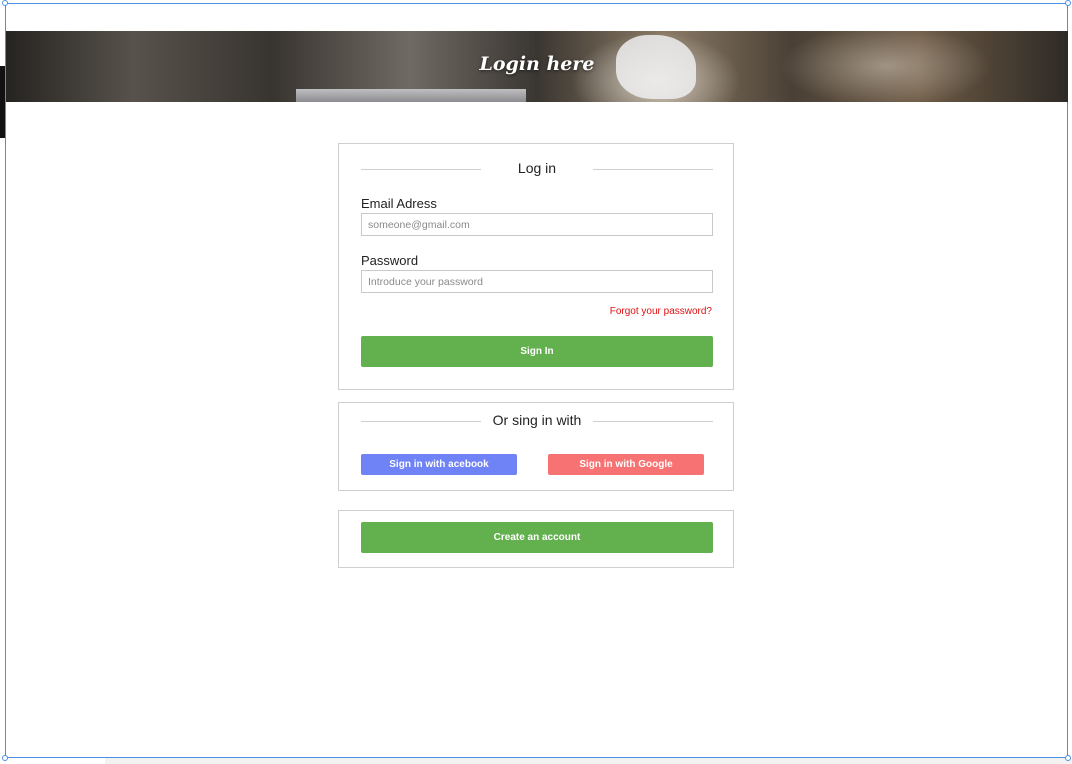 The height and width of the screenshot is (764, 1072). I want to click on social-heading-divider: Or sing in with, so click(537, 422).